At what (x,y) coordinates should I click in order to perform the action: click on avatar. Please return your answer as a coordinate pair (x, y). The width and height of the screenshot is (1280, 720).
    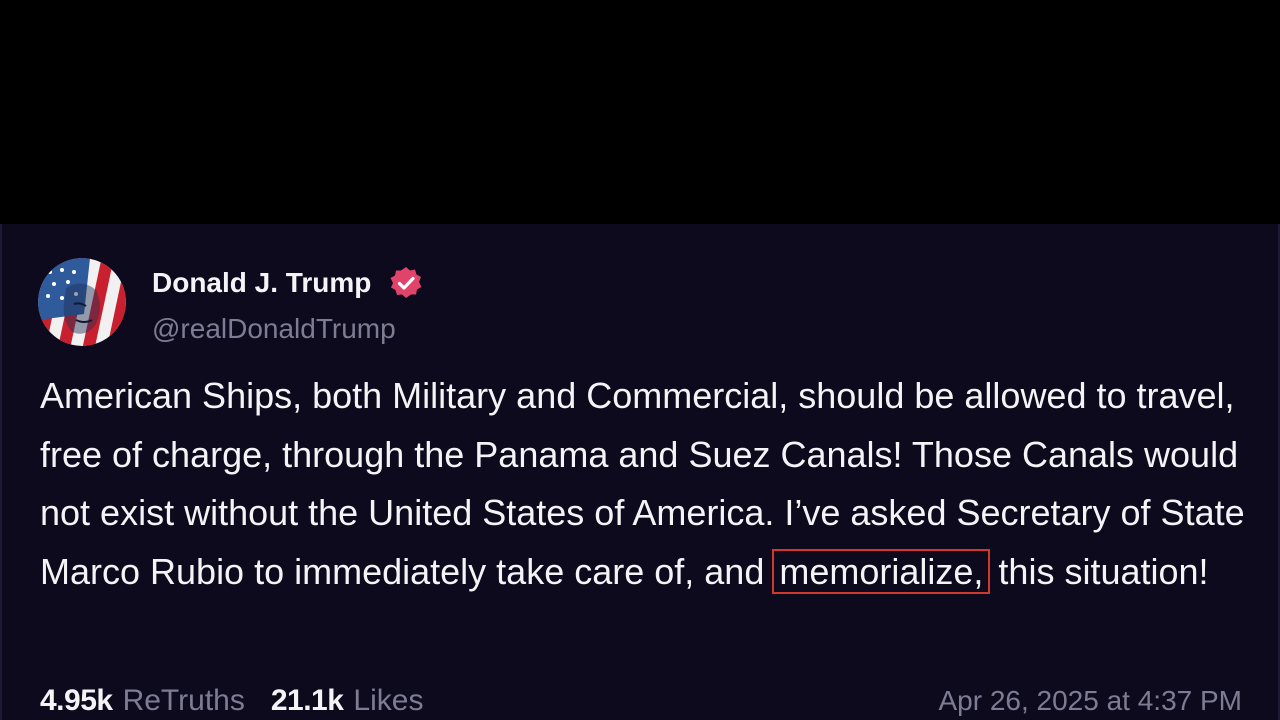
    Looking at the image, I should click on (82, 302).